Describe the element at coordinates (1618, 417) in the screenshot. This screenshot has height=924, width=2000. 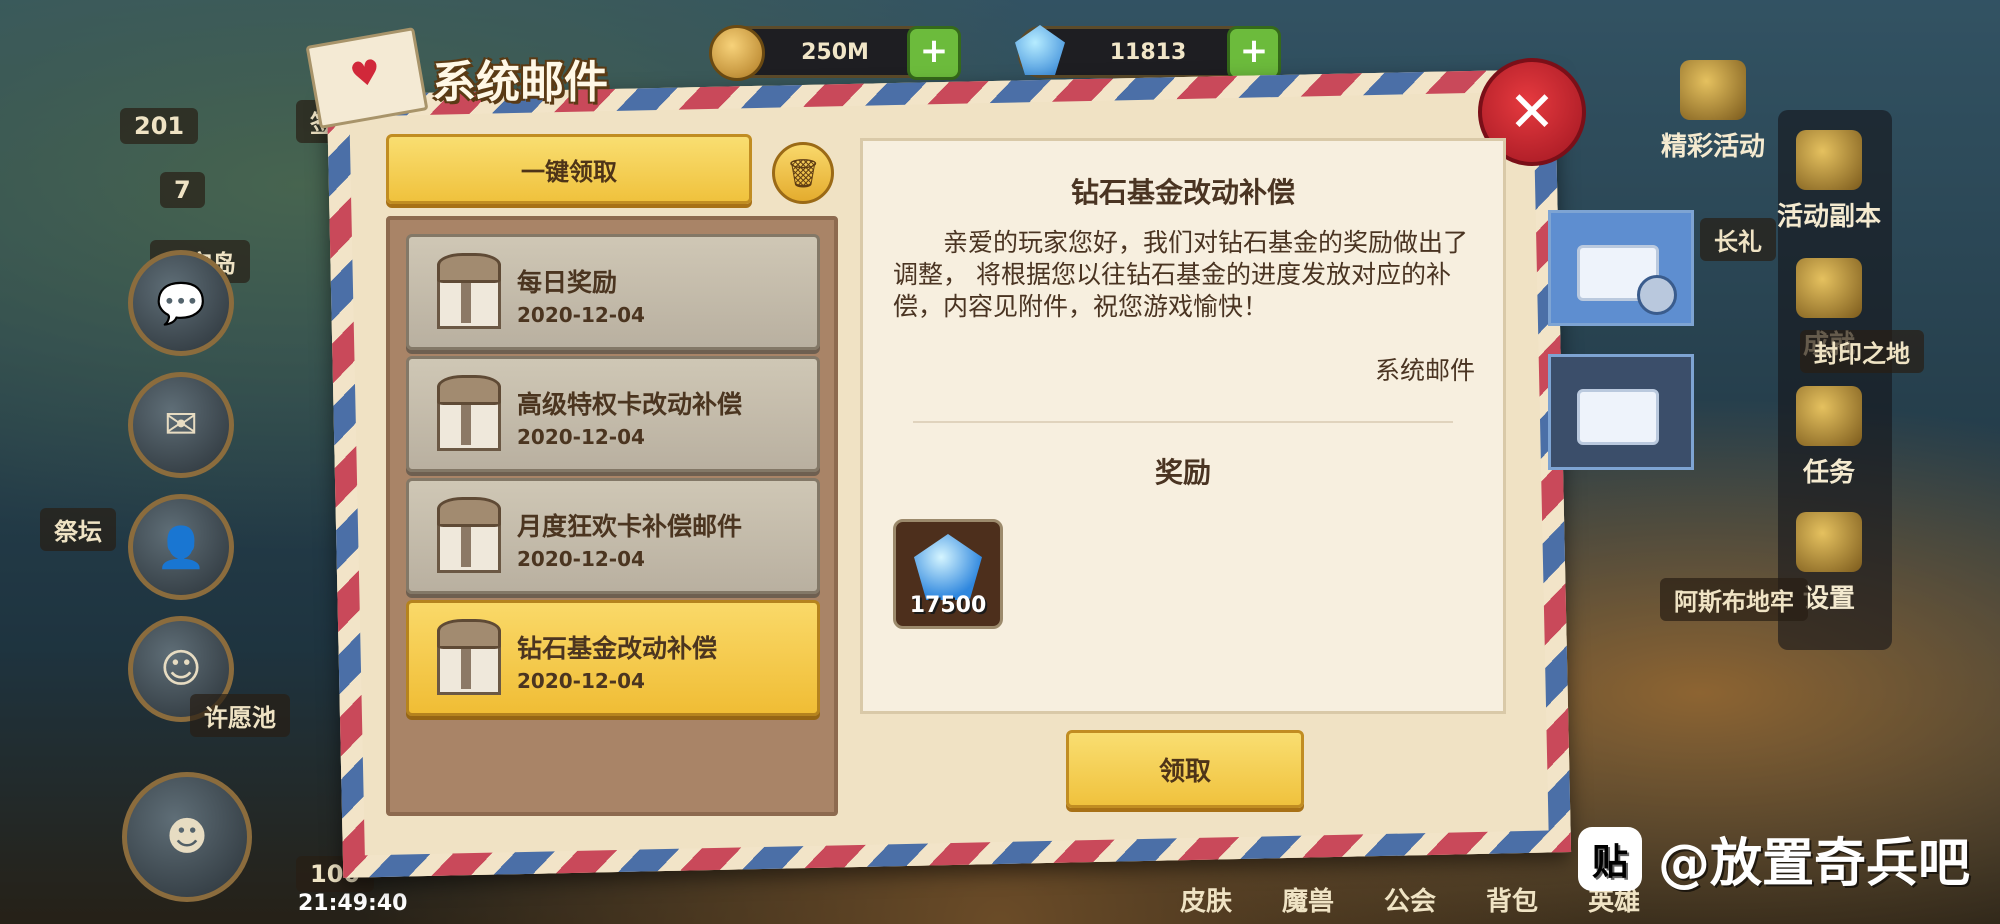
I see `envelope-icon` at that location.